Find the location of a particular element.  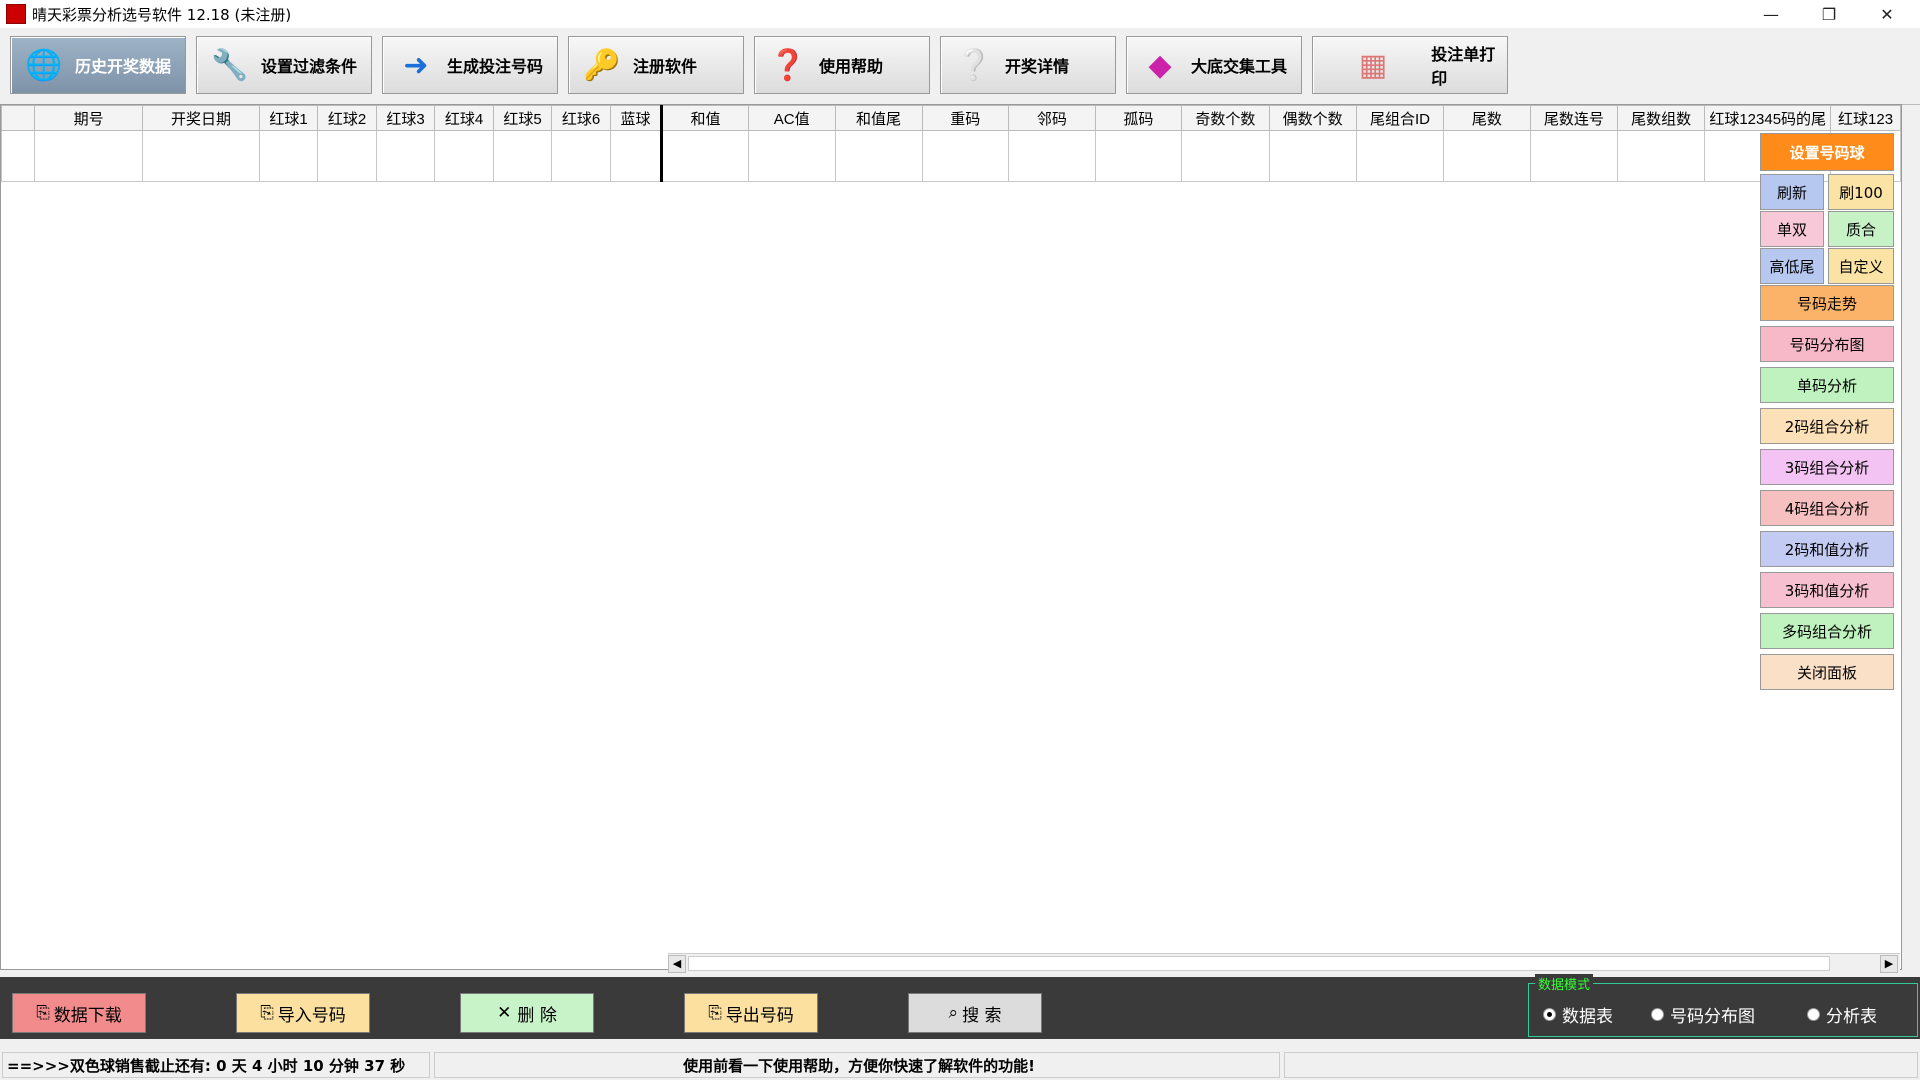

custom-button: 自定义 is located at coordinates (1861, 266).